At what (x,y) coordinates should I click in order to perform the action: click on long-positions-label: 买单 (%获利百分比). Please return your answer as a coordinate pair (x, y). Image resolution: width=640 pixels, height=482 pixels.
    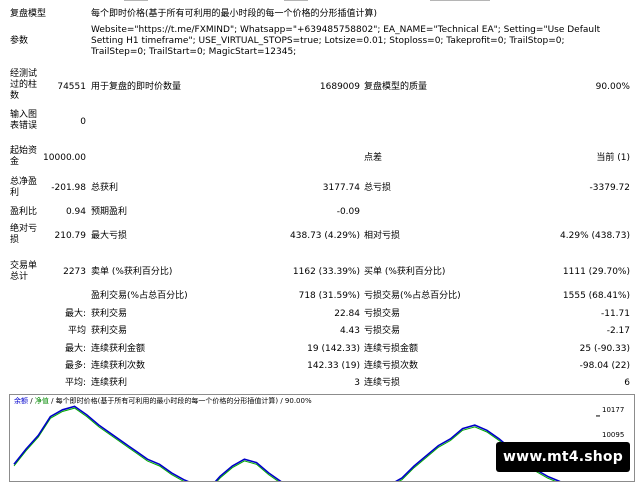
    Looking at the image, I should click on (405, 272).